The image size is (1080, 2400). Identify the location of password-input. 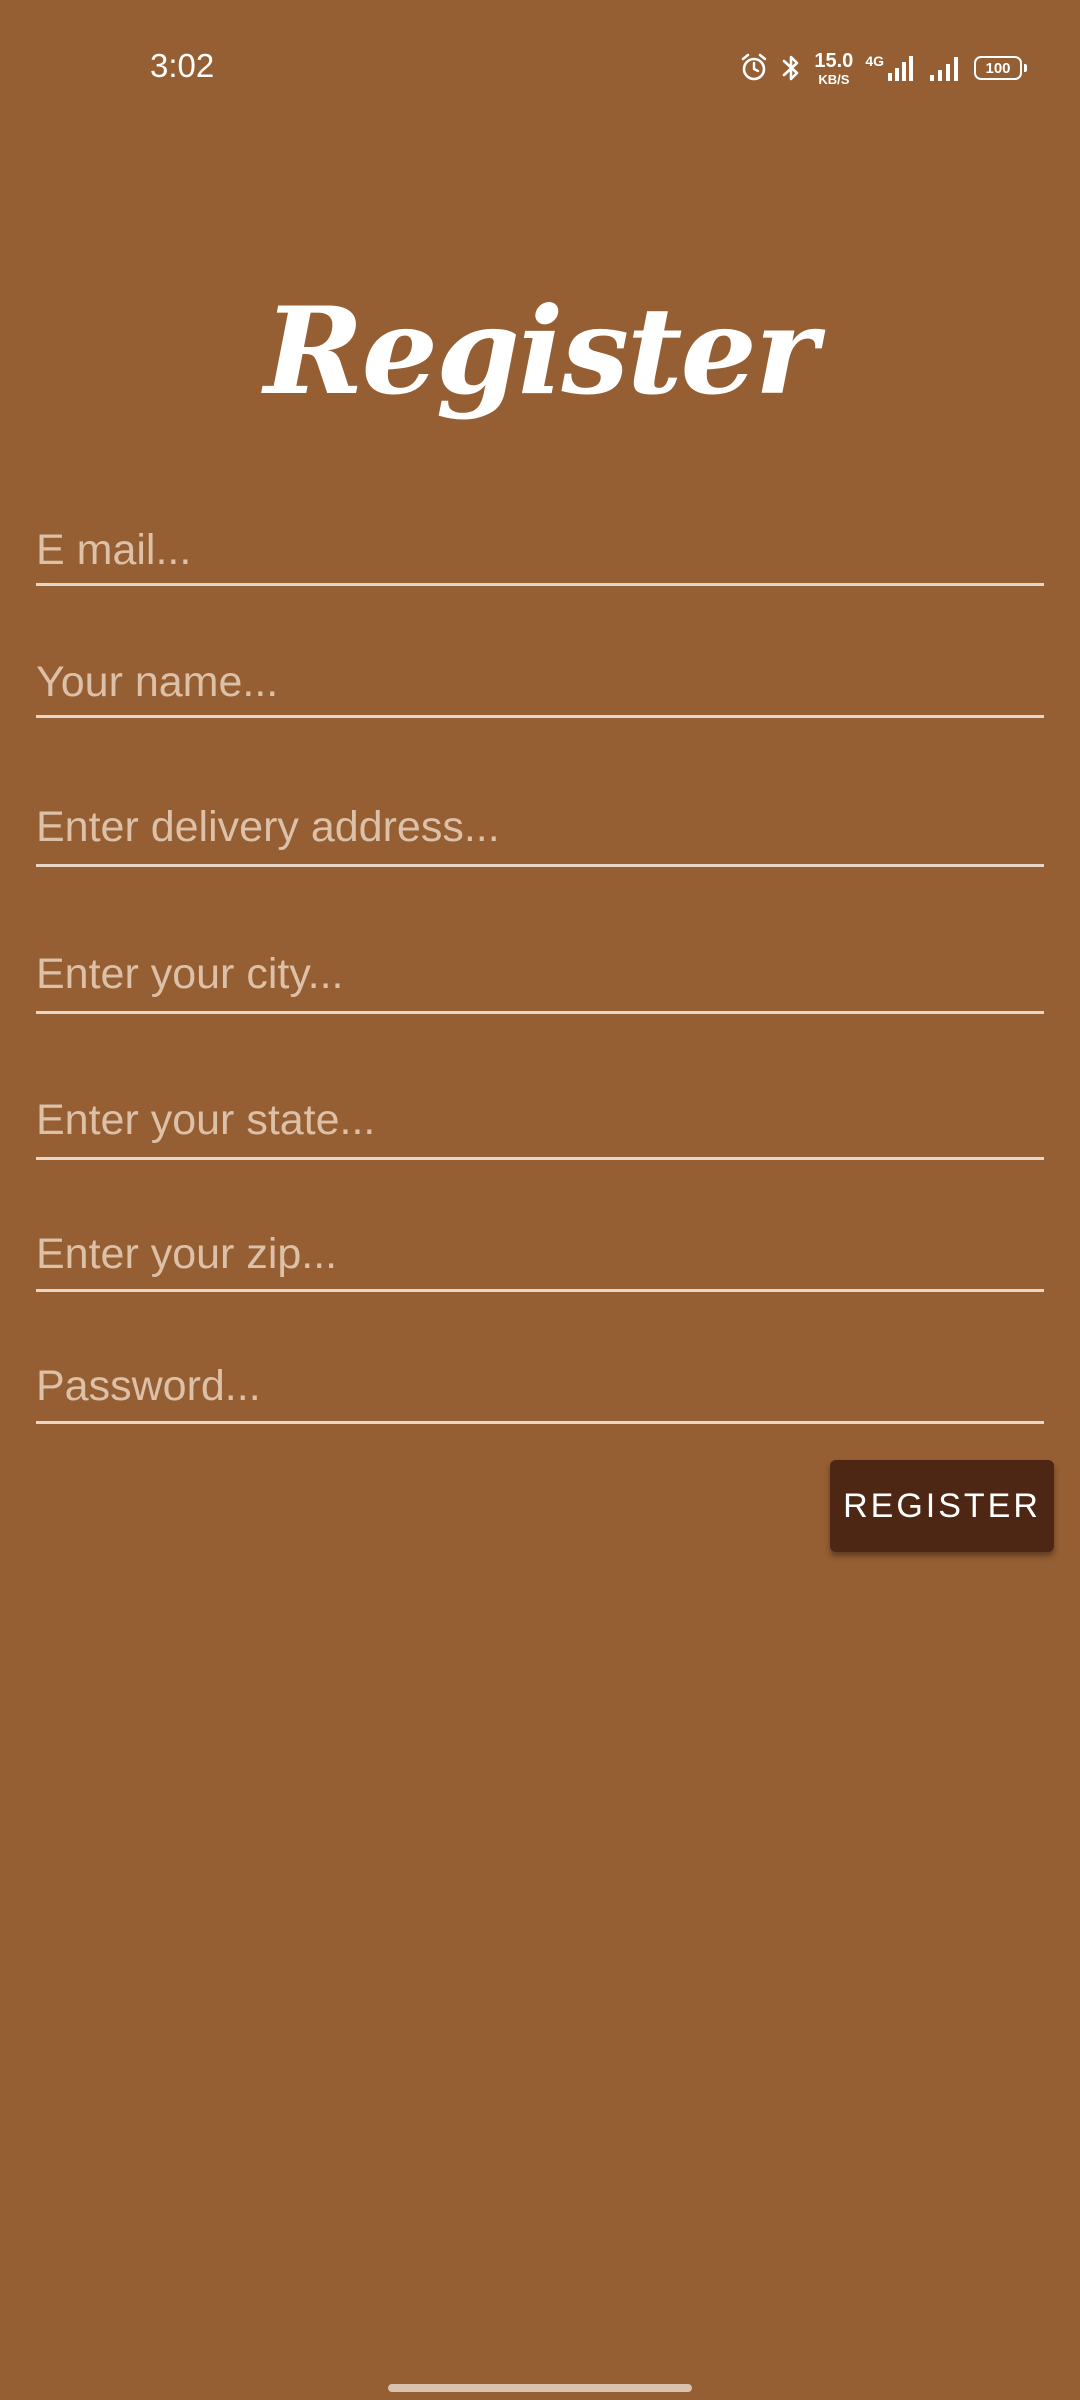
(540, 1386).